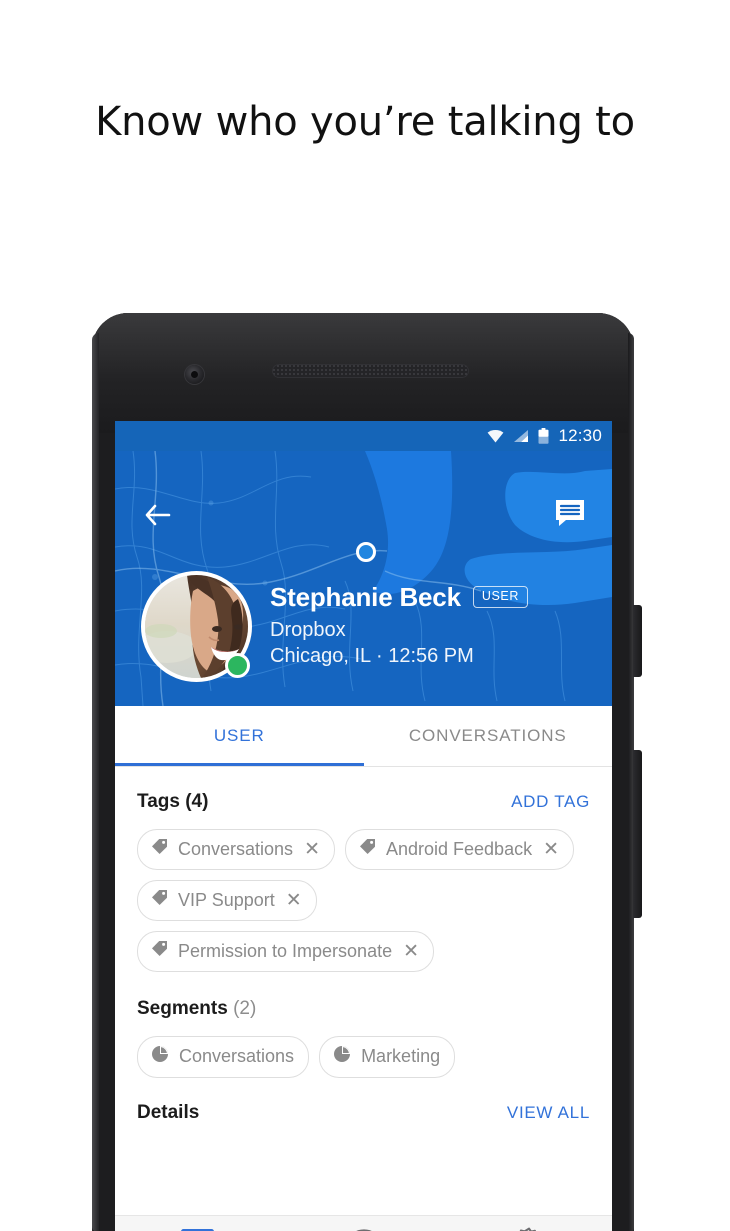 The width and height of the screenshot is (730, 1231). I want to click on tag-chip: Android Feedback ✕, so click(459, 849).